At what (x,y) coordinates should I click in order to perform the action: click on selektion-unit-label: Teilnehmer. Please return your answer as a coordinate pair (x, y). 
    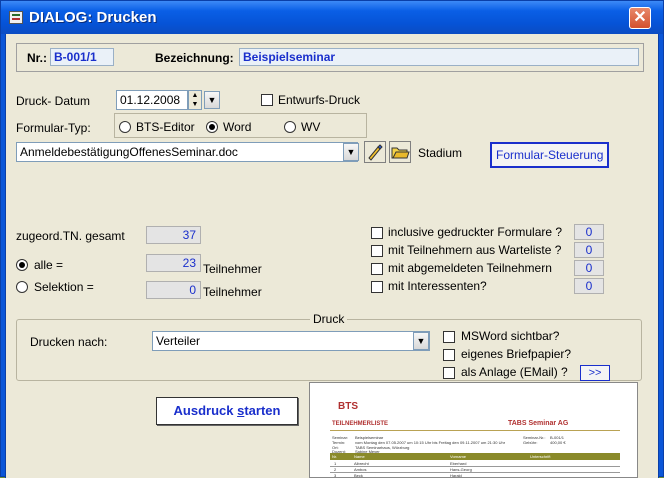
    Looking at the image, I should click on (232, 292).